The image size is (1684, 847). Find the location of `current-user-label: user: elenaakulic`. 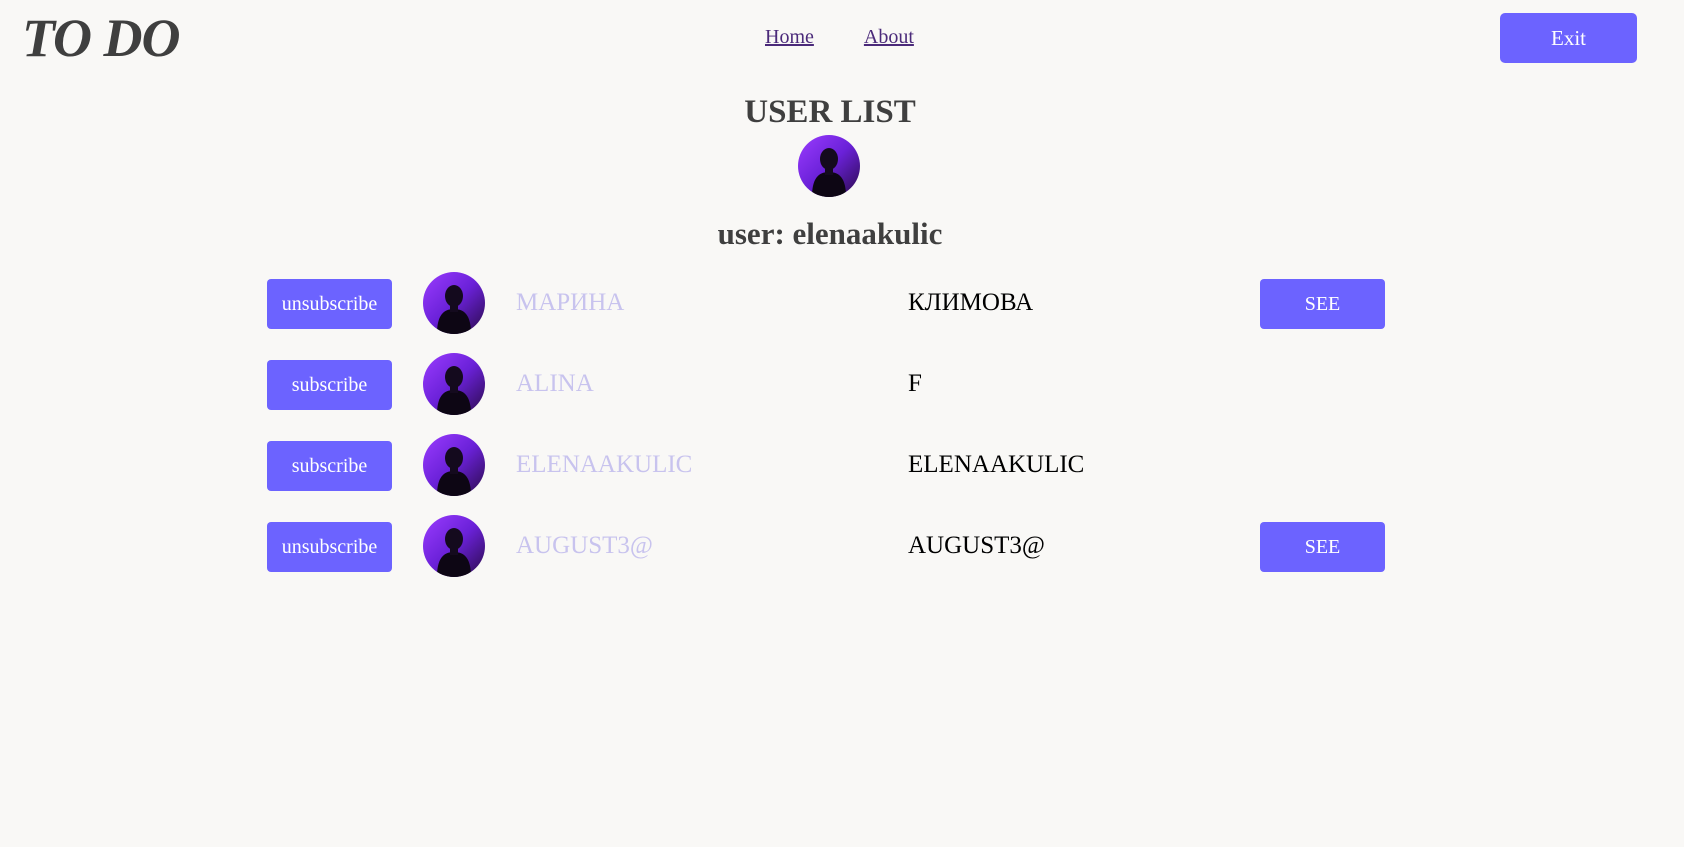

current-user-label: user: elenaakulic is located at coordinates (830, 233).